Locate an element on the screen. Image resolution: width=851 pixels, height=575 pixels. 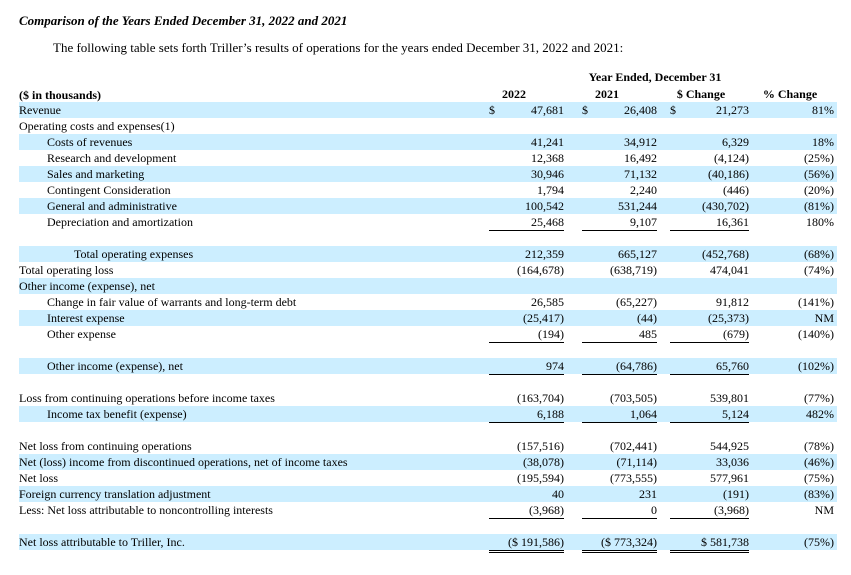
value-2022: 41,241 is located at coordinates (547, 142).